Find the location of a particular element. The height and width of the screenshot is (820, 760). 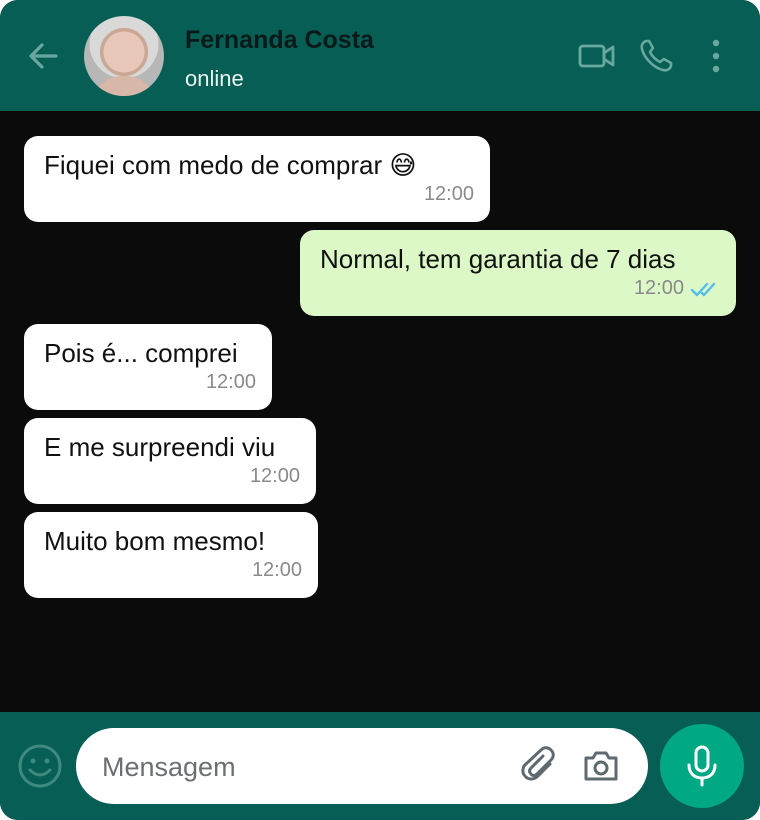

contact-name: Fernanda Costa is located at coordinates (279, 40).